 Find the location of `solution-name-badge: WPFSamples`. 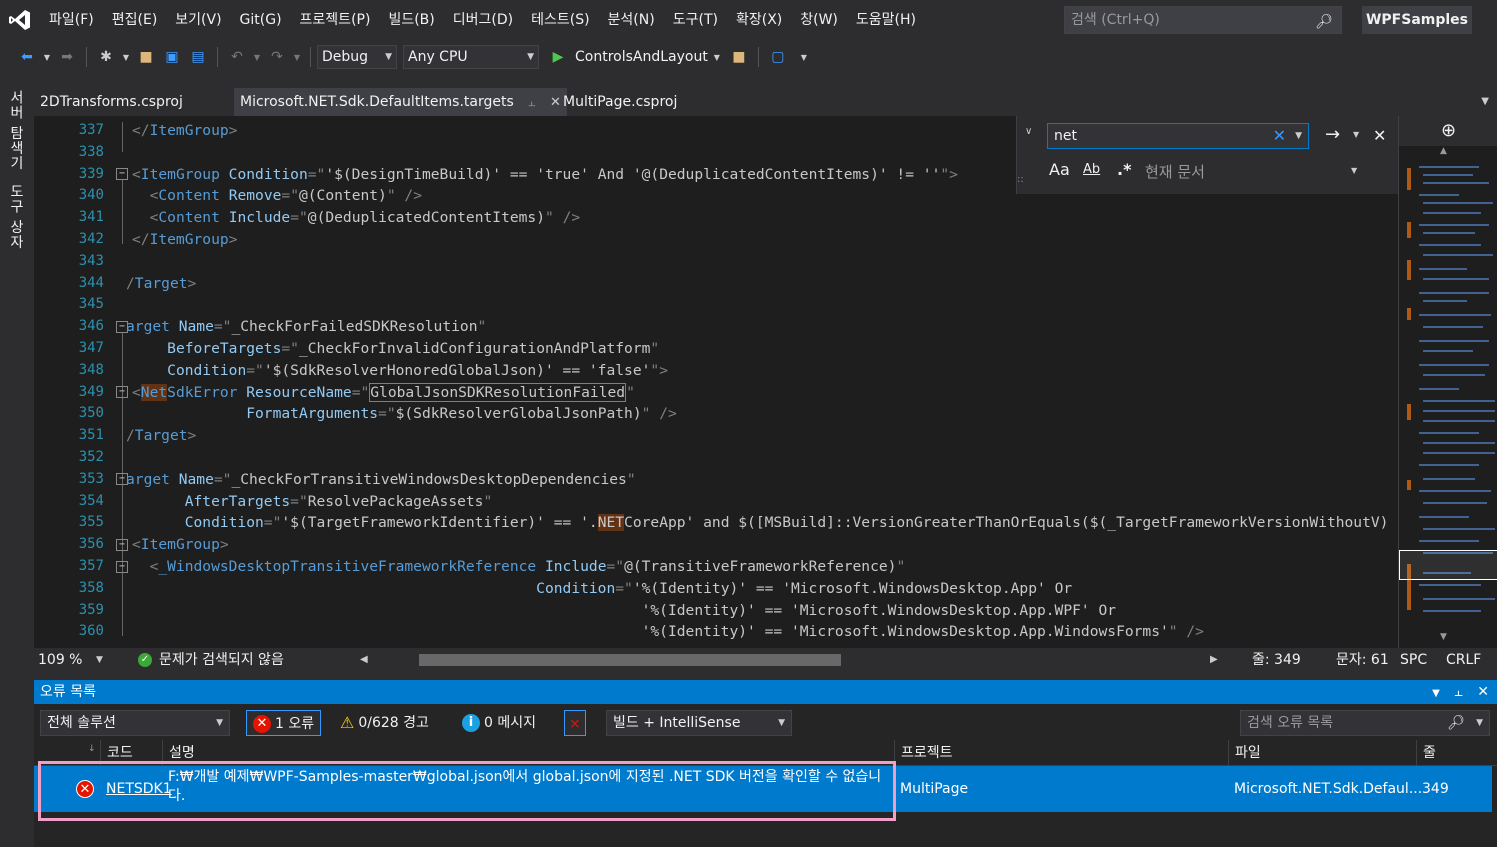

solution-name-badge: WPFSamples is located at coordinates (1417, 20).